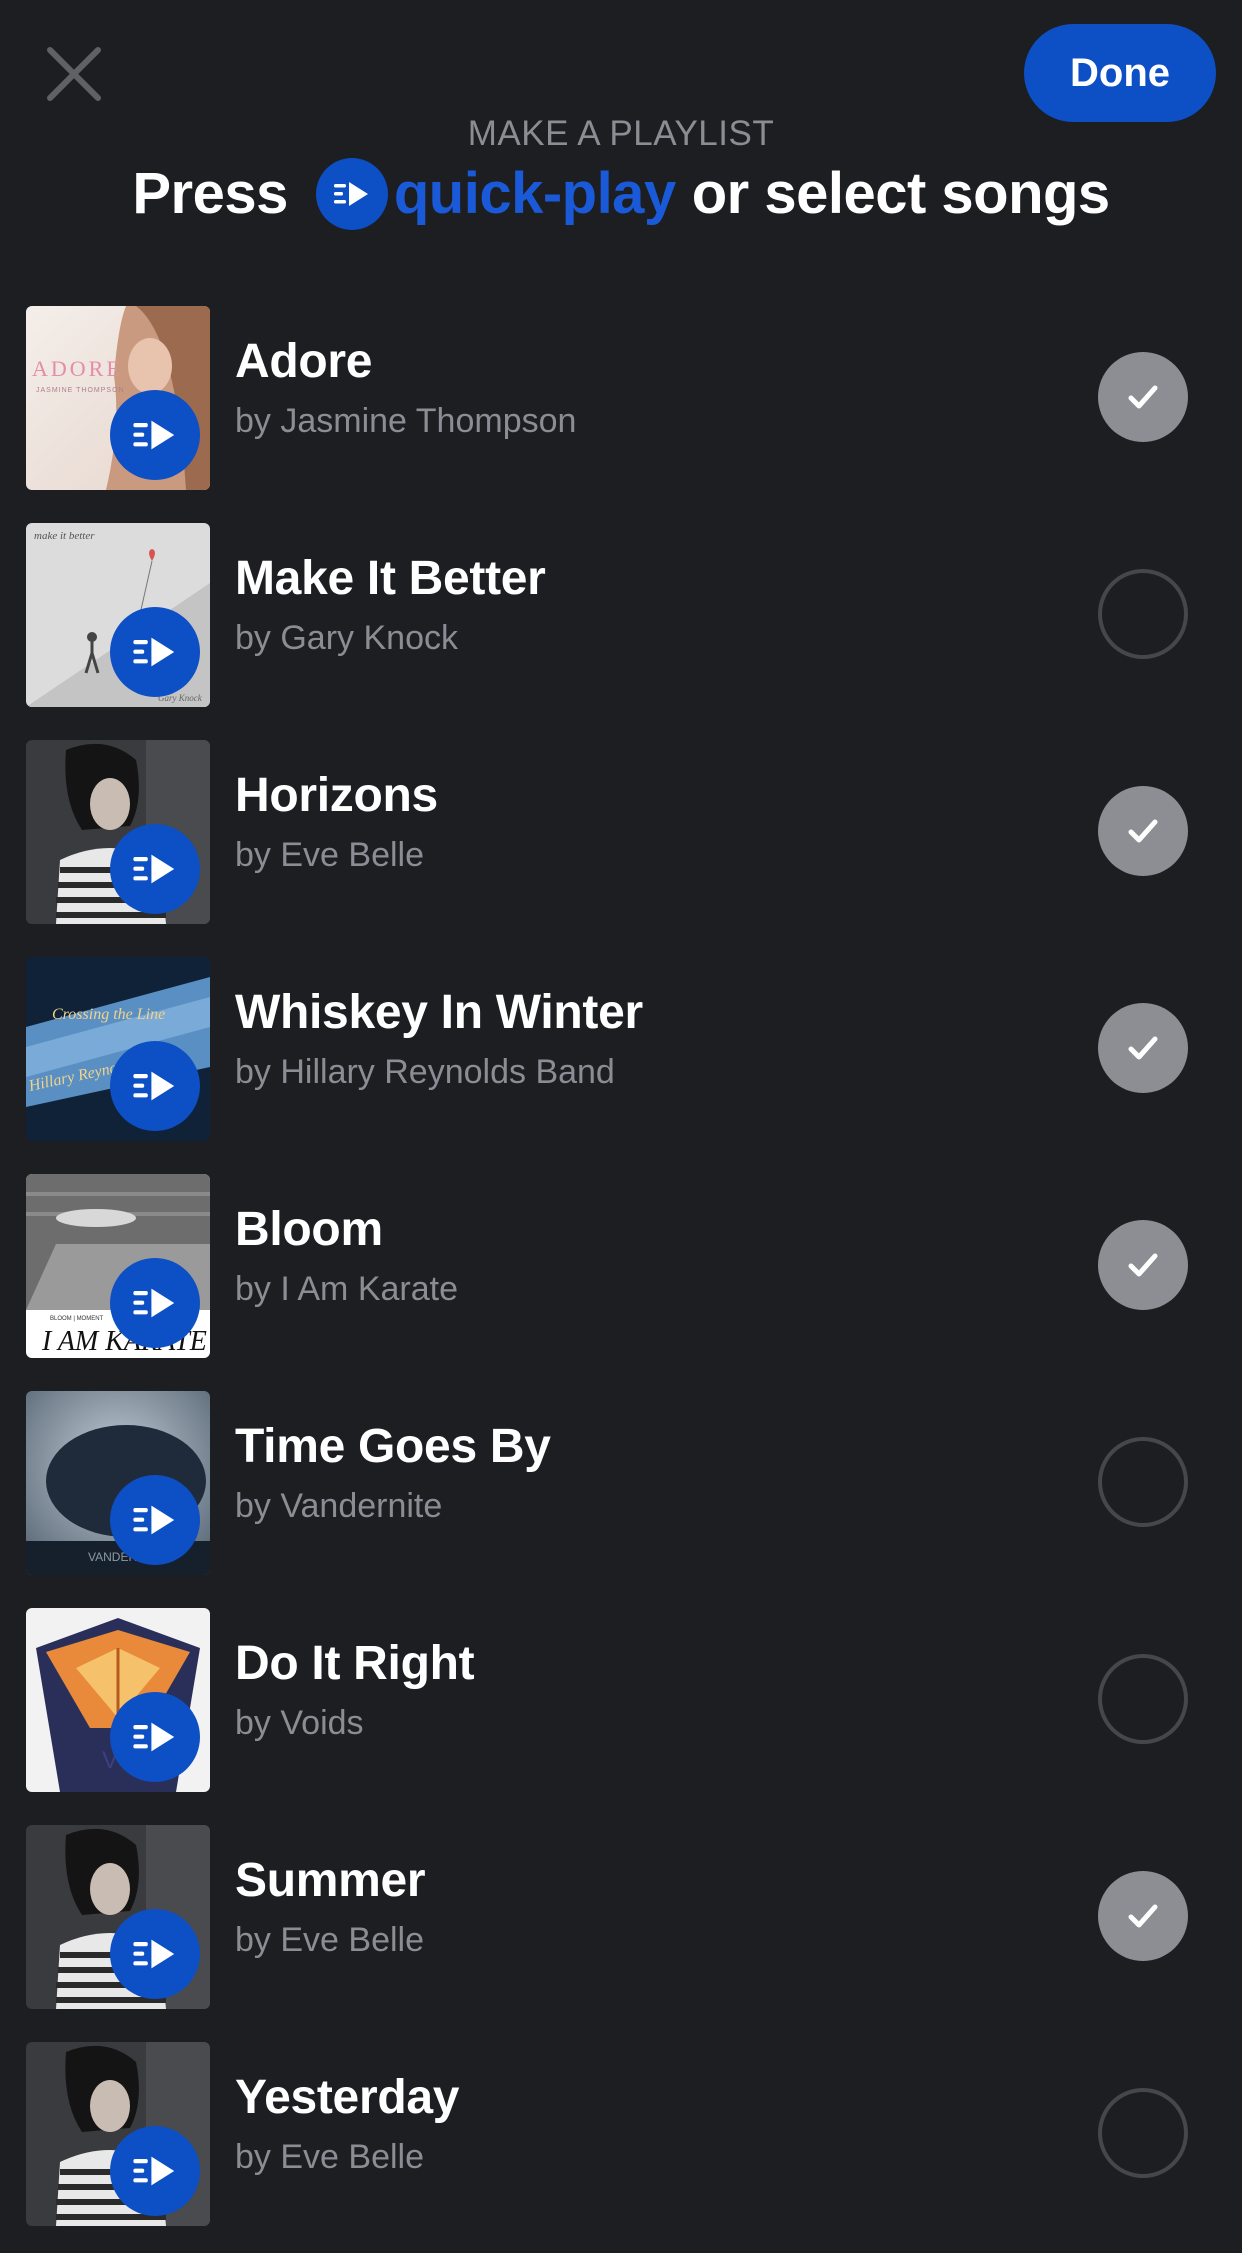  Describe the element at coordinates (621, 1710) in the screenshot. I see `song-row: VO Do It Right by Voids` at that location.